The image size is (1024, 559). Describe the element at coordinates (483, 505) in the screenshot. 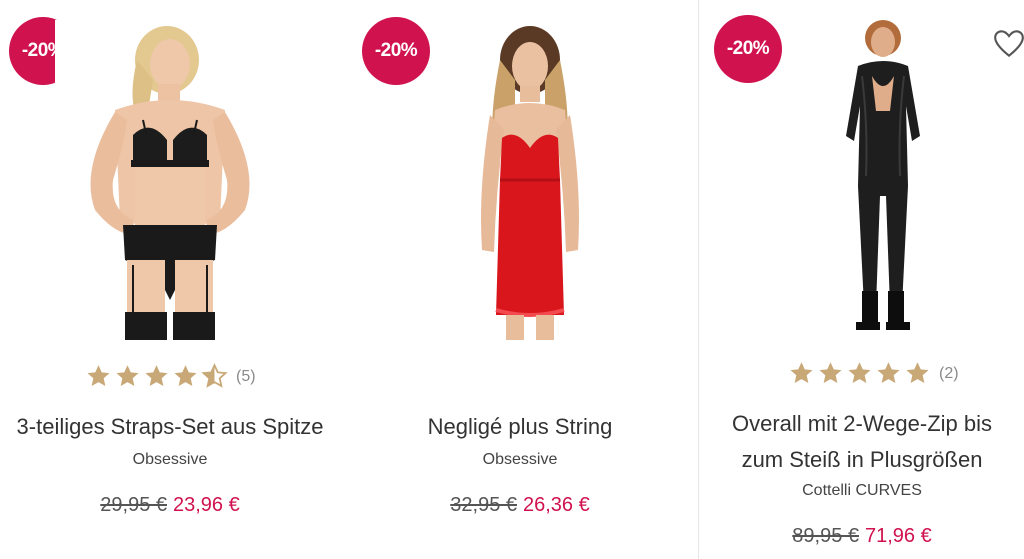

I see `old-price: 32,95 €` at that location.